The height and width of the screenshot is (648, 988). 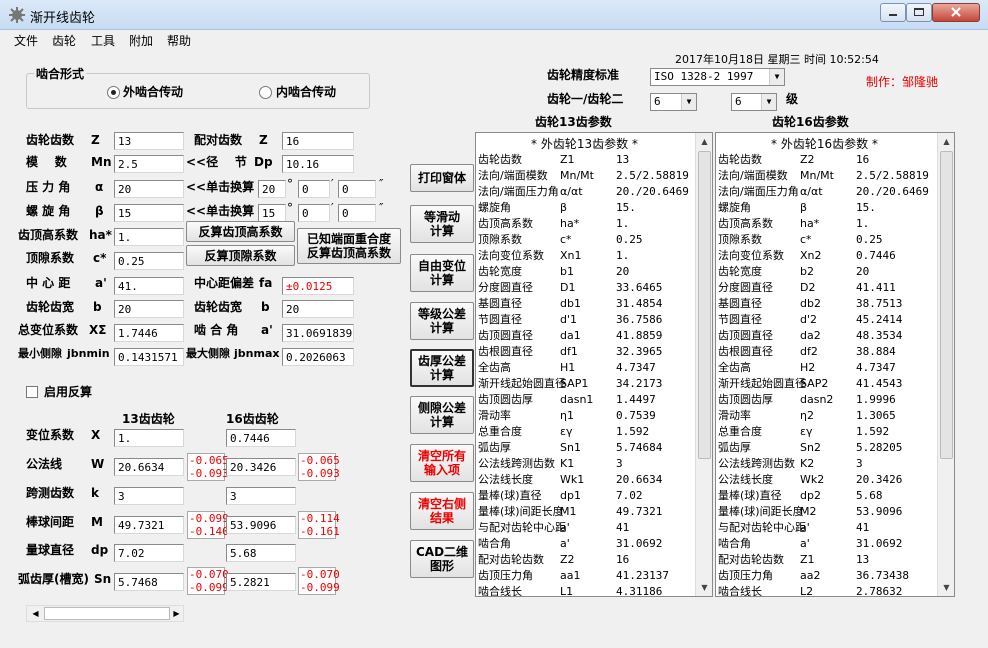 I want to click on ball-diameter1-input: 7.02, so click(x=149, y=553).